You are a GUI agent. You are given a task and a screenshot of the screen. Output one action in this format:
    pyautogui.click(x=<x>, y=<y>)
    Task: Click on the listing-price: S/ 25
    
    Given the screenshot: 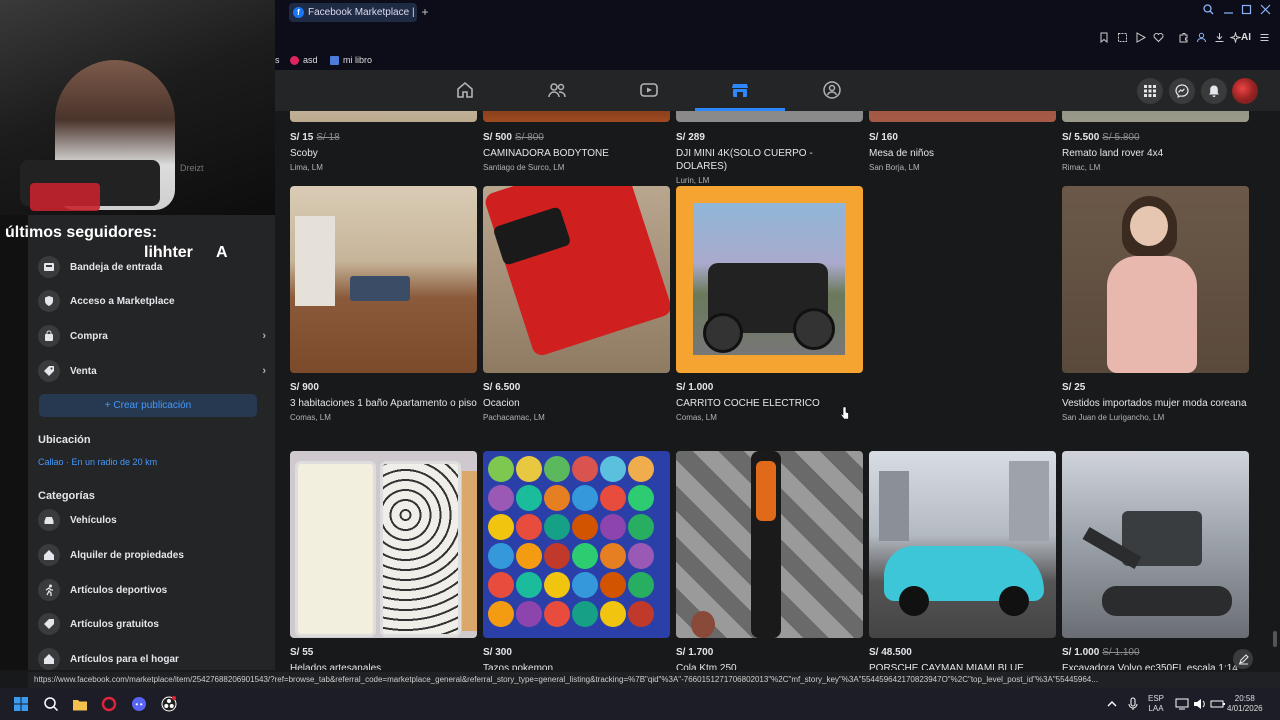 What is the action you would take?
    pyautogui.click(x=1074, y=387)
    